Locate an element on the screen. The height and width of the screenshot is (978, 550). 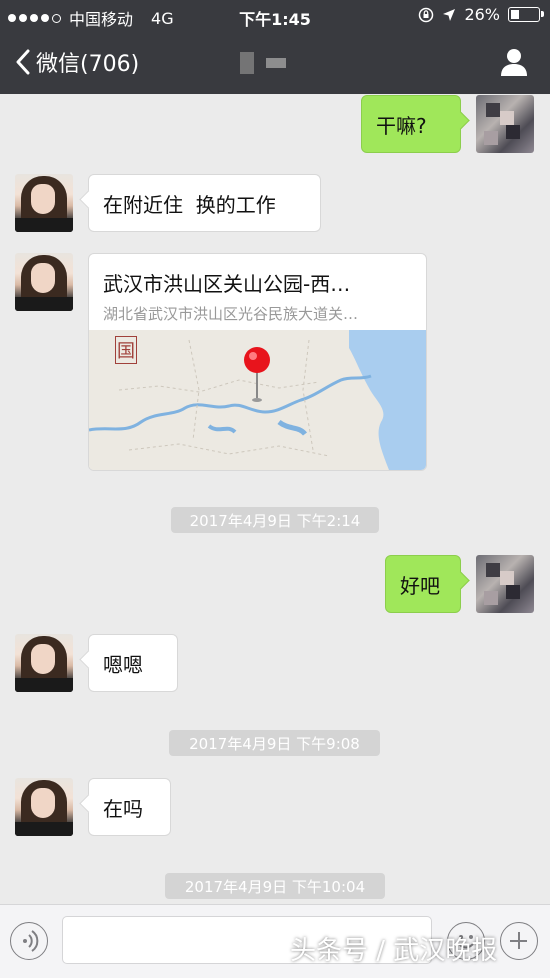
chat-header: 微信(706) is located at coordinates (275, 63).